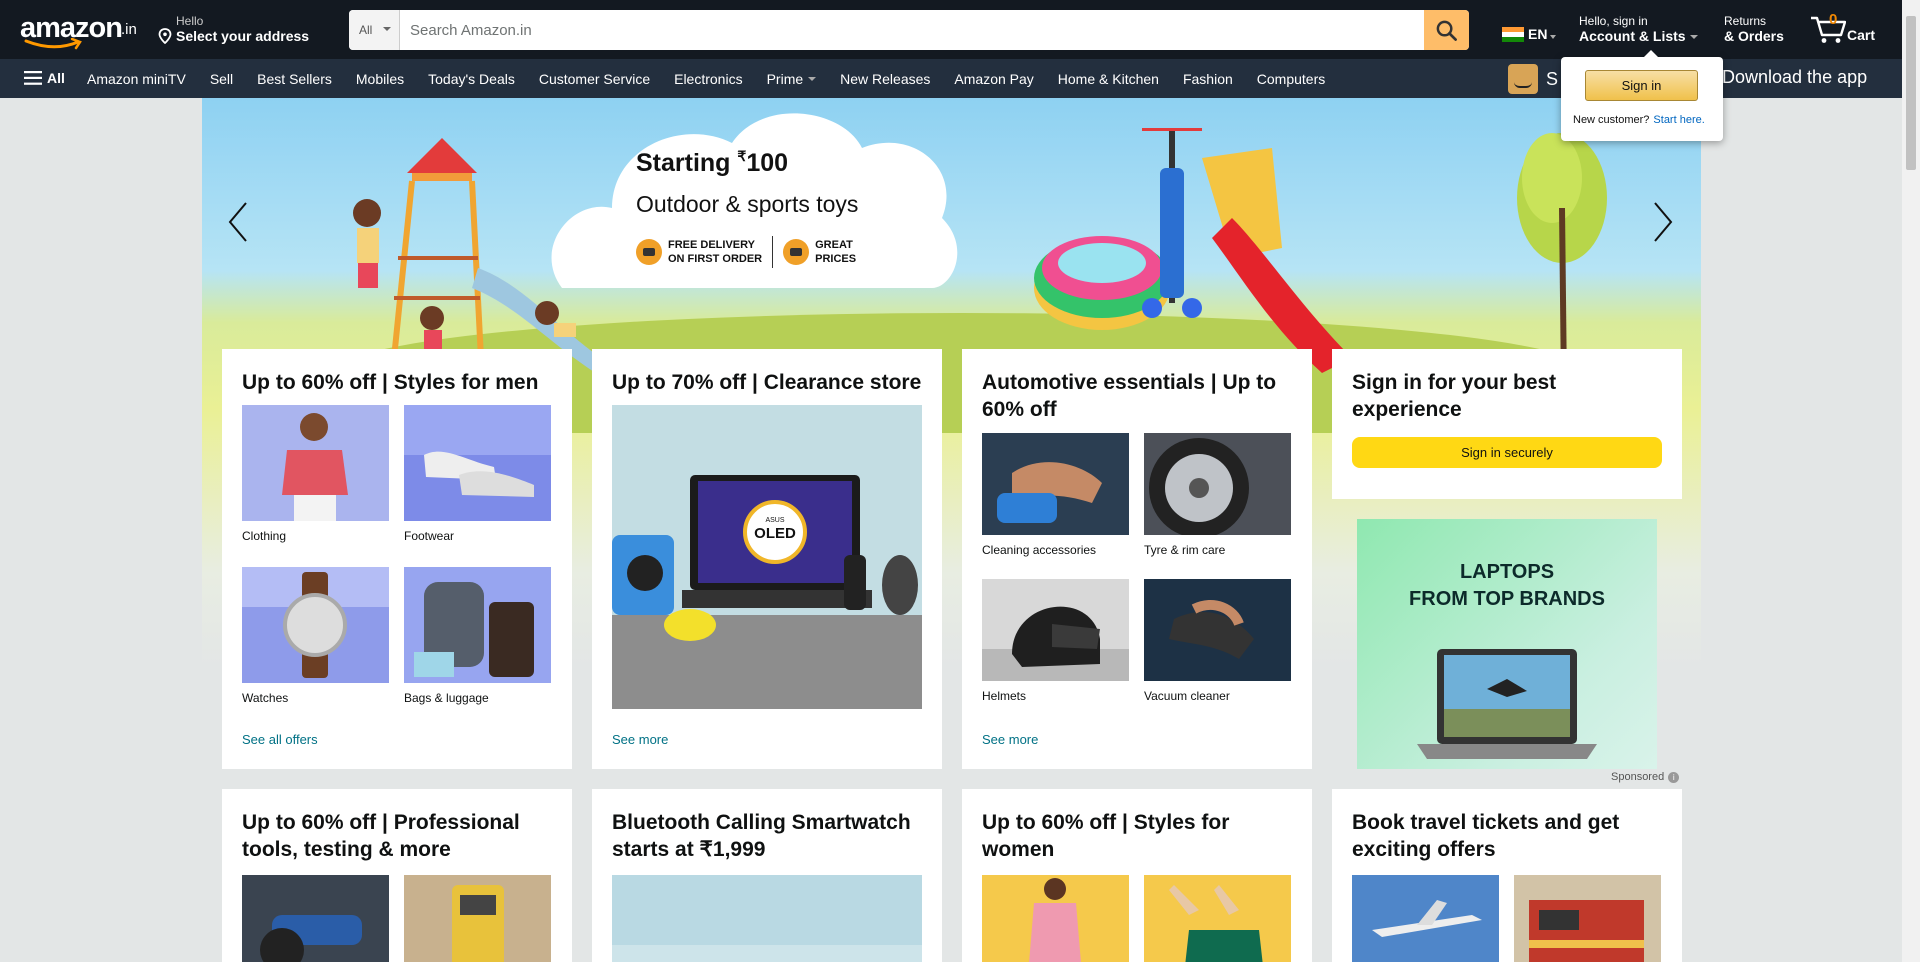 This screenshot has height=962, width=1920. I want to click on item-caption: Footwear, so click(429, 536).